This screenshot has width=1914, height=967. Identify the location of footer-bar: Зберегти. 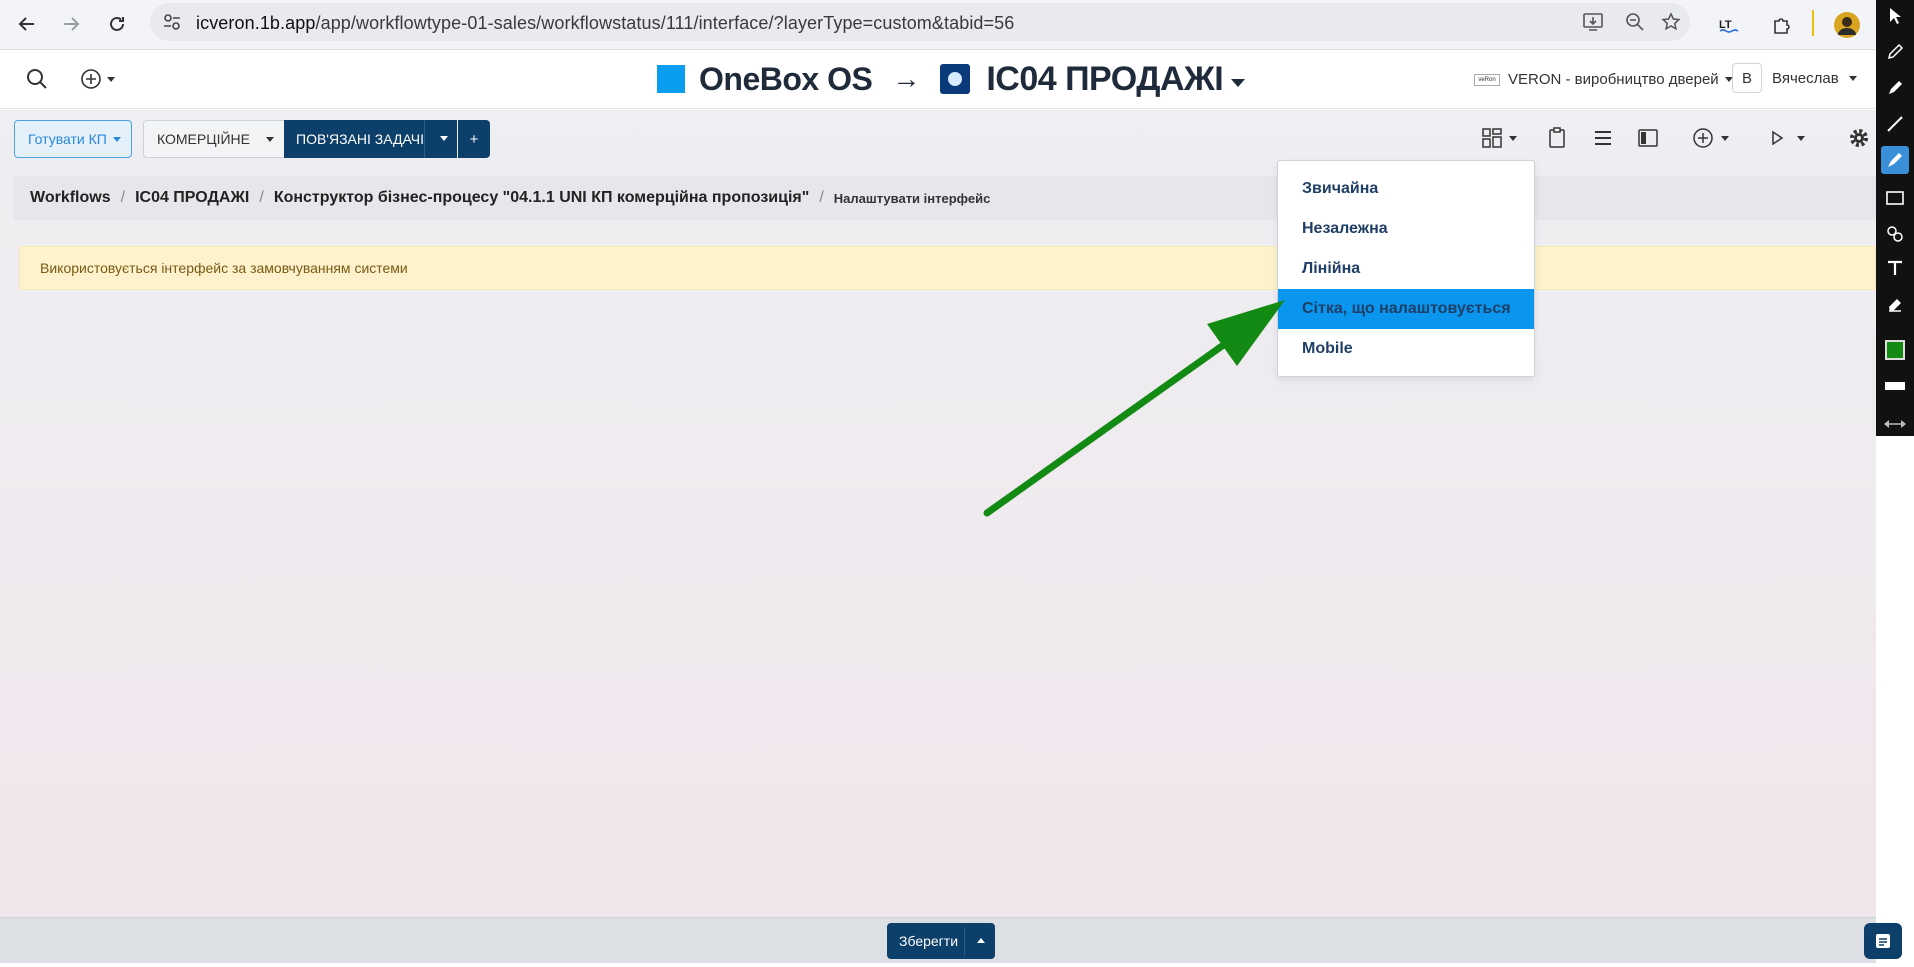
(951, 940).